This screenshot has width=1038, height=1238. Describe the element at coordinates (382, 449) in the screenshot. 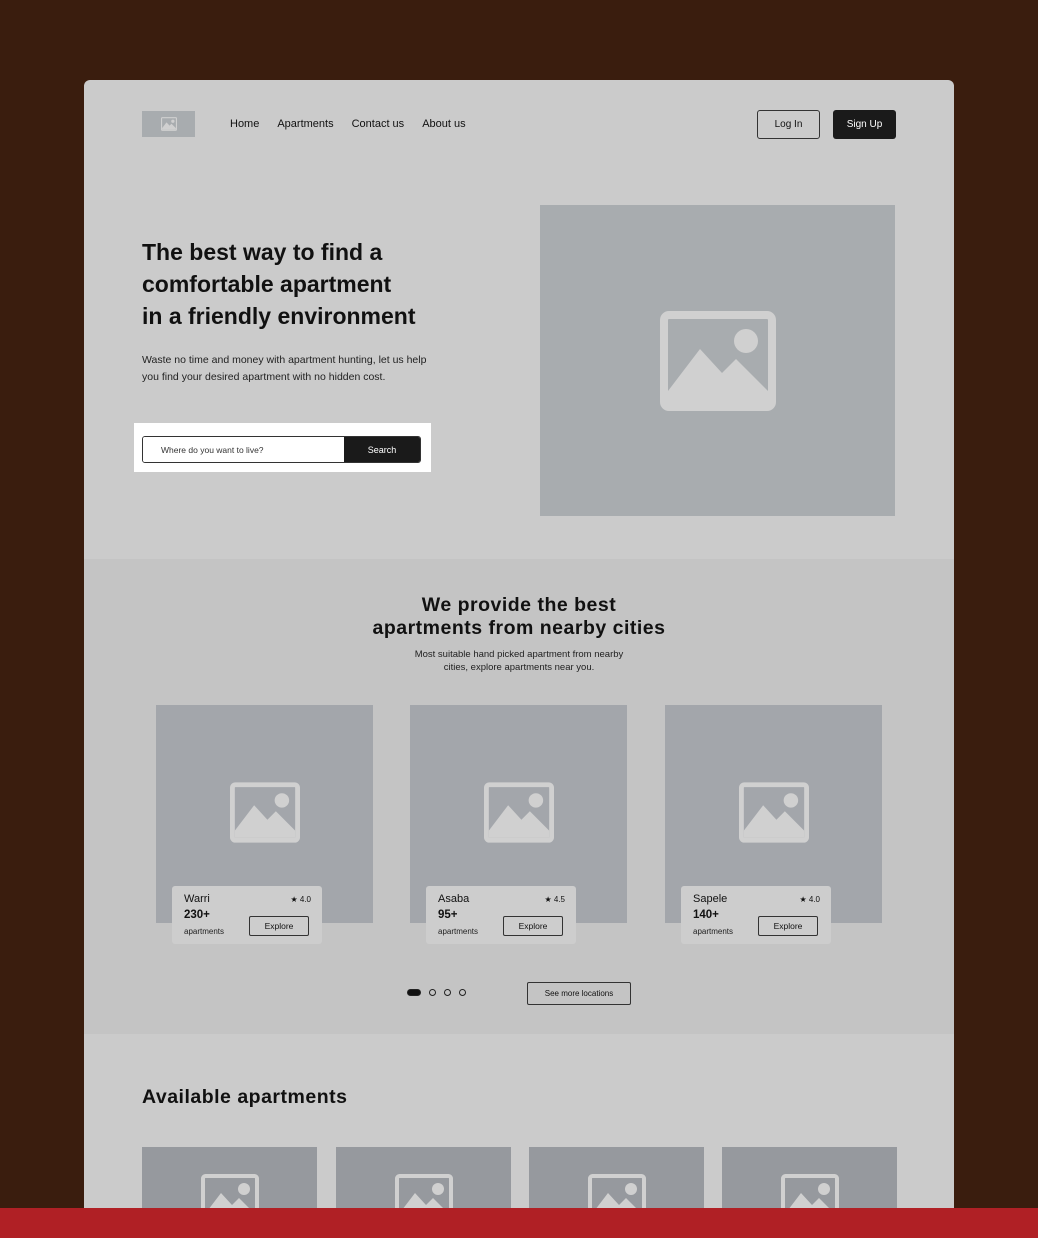

I see `search-button: Search` at that location.